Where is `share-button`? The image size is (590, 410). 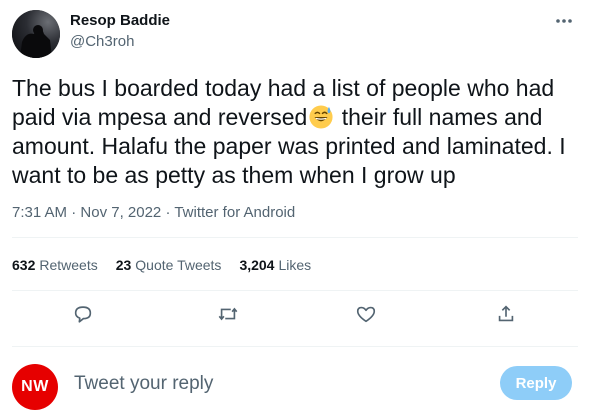
share-button is located at coordinates (506, 314).